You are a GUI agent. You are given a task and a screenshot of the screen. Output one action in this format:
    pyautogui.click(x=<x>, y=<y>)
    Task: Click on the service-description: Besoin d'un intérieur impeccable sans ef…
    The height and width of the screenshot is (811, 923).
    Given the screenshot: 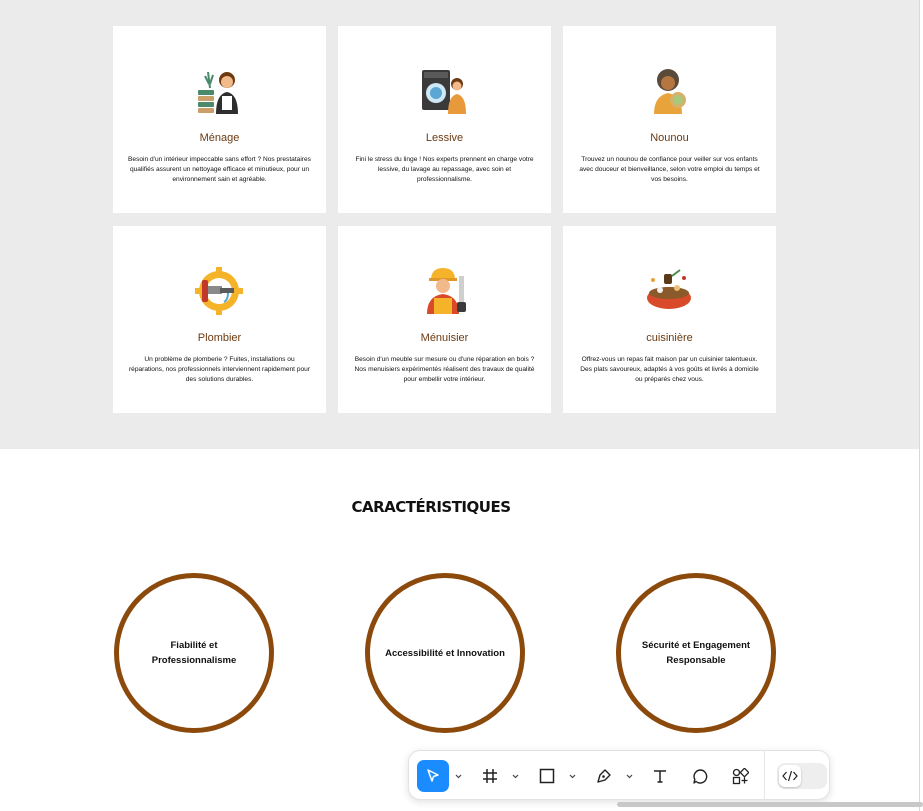 What is the action you would take?
    pyautogui.click(x=219, y=170)
    